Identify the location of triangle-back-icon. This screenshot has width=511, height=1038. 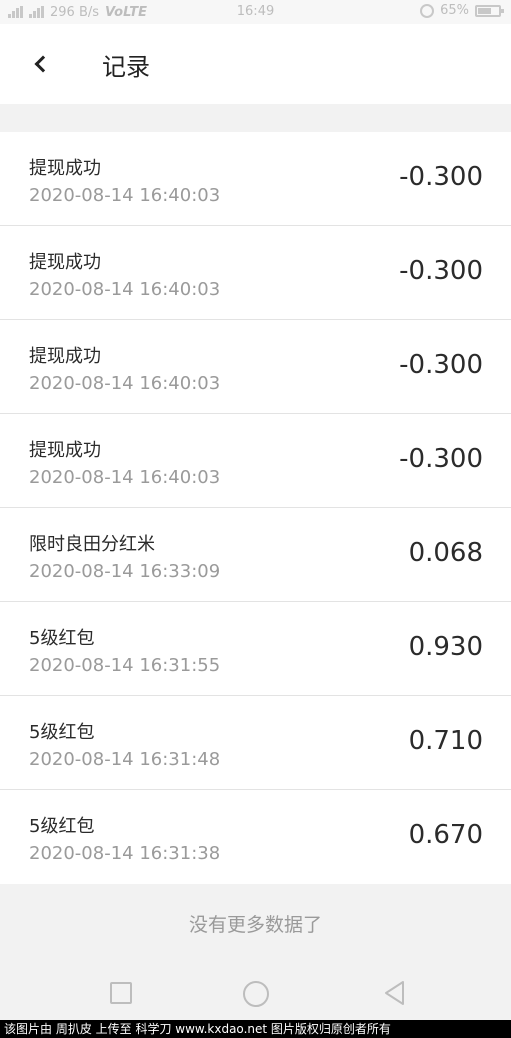
(394, 993).